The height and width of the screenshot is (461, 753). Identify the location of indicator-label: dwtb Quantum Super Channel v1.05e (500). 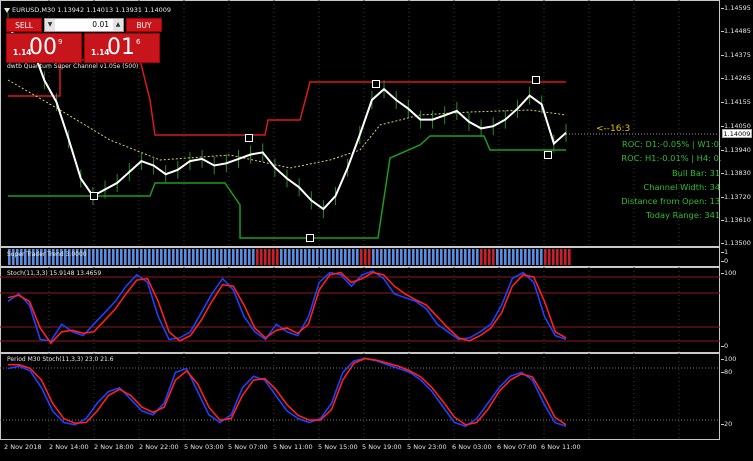
(73, 66).